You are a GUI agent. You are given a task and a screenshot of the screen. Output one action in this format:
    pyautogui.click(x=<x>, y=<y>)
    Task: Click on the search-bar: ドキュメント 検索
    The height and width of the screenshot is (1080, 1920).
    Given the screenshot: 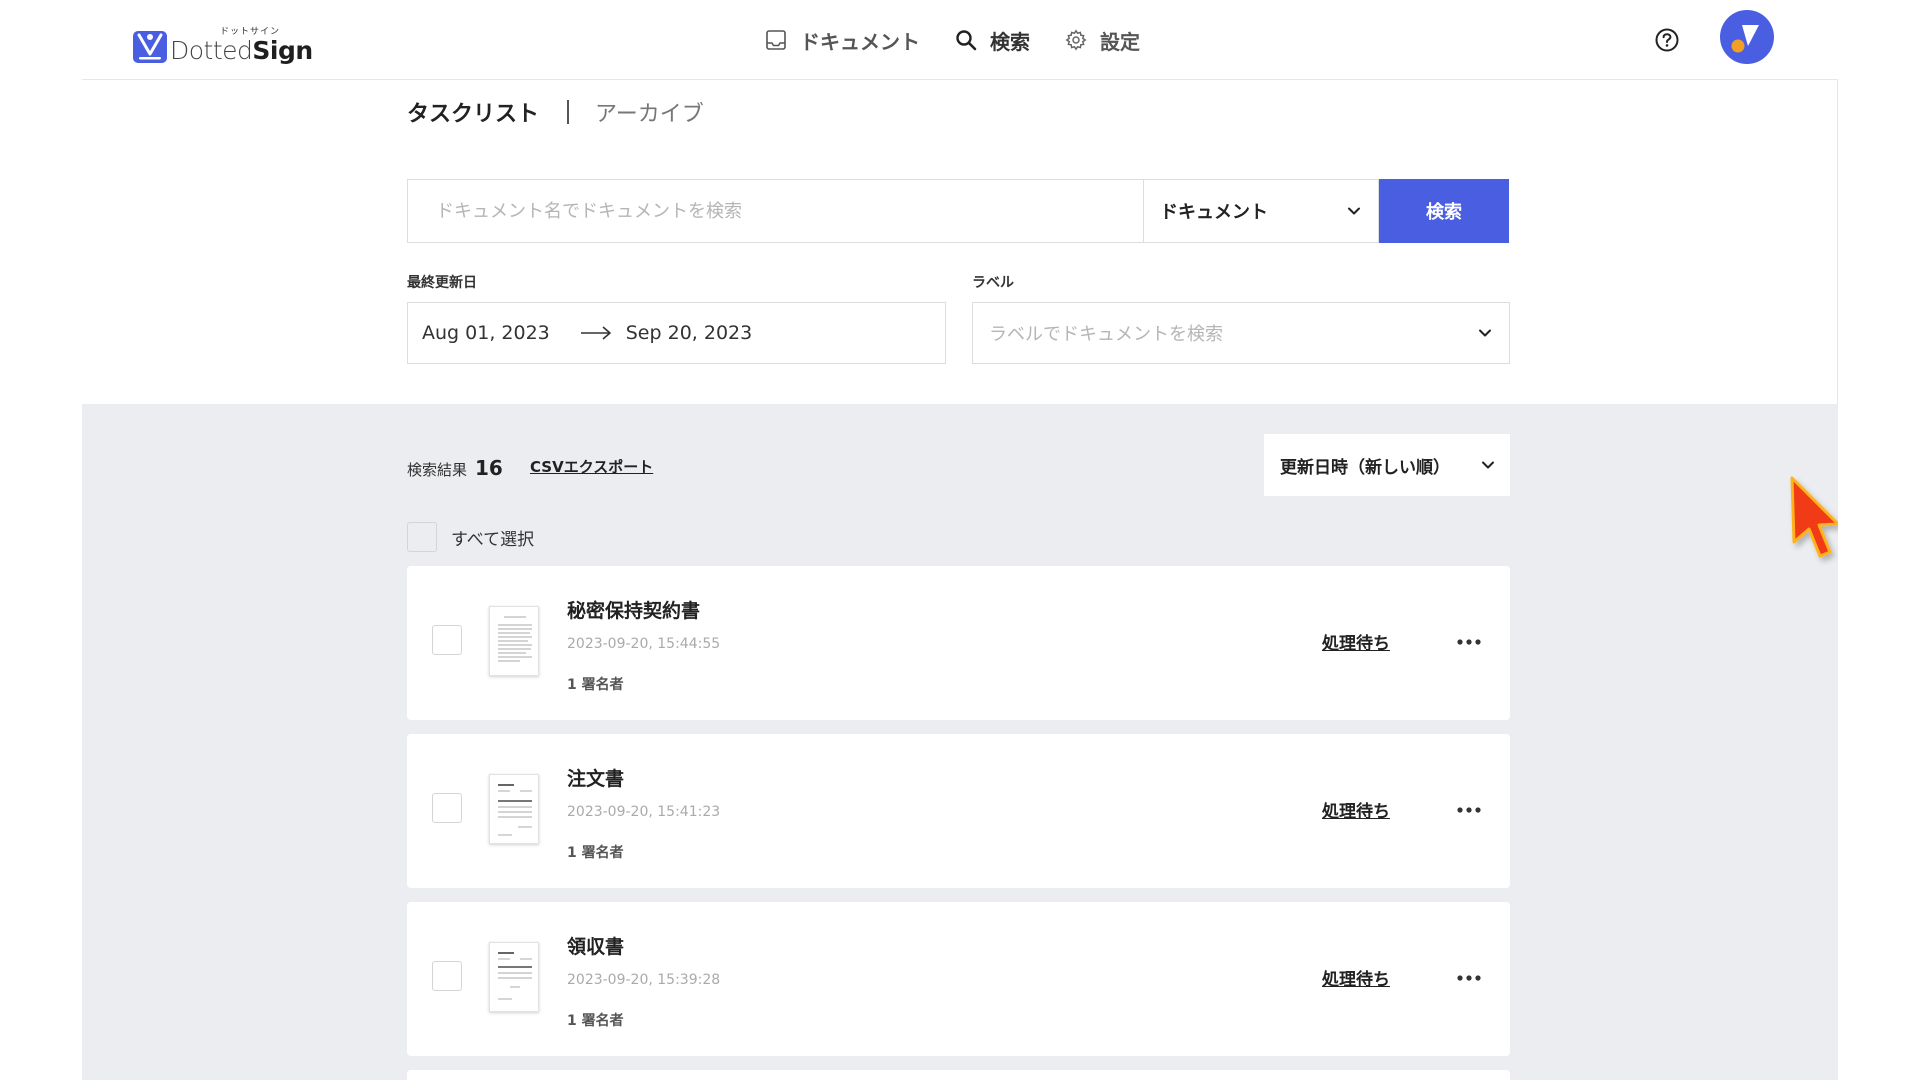 What is the action you would take?
    pyautogui.click(x=958, y=211)
    